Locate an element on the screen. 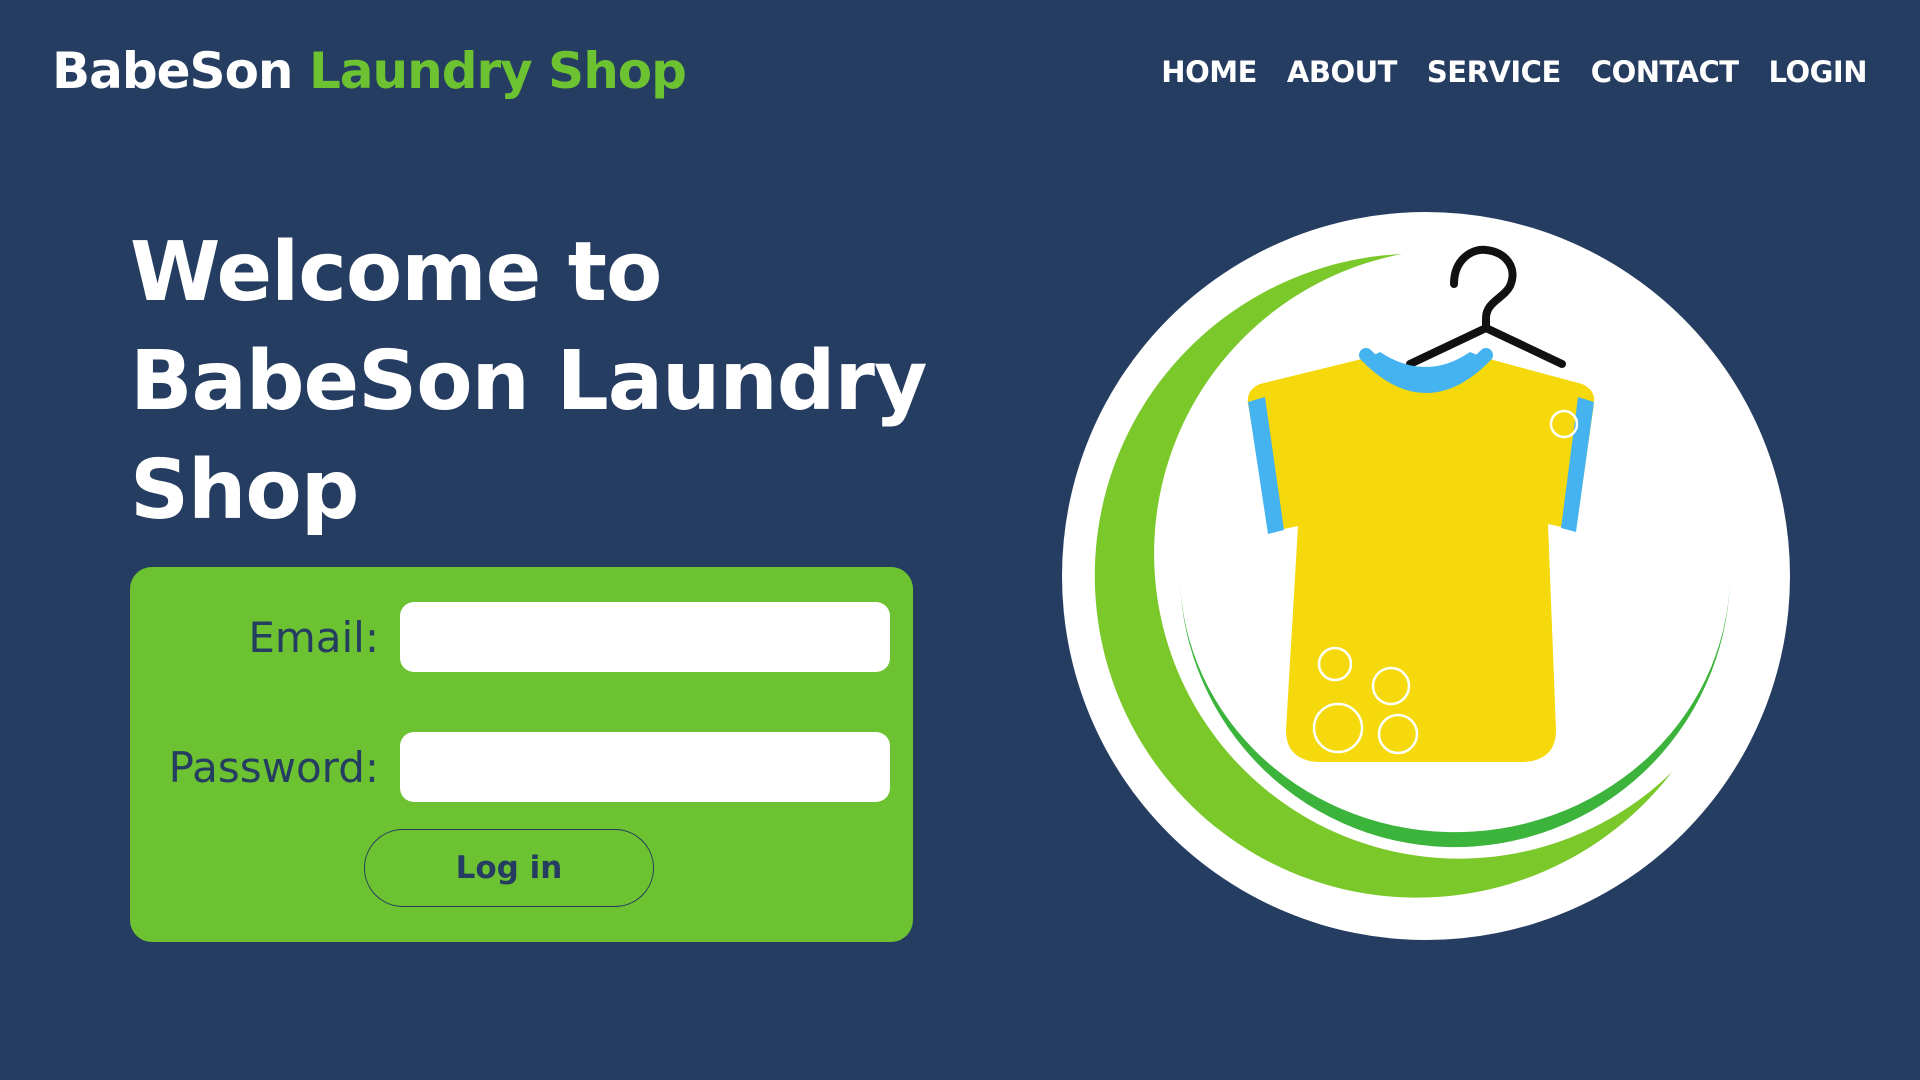 This screenshot has height=1080, width=1920. brand-logo-text: BabeSon Laundry Shop is located at coordinates (369, 71).